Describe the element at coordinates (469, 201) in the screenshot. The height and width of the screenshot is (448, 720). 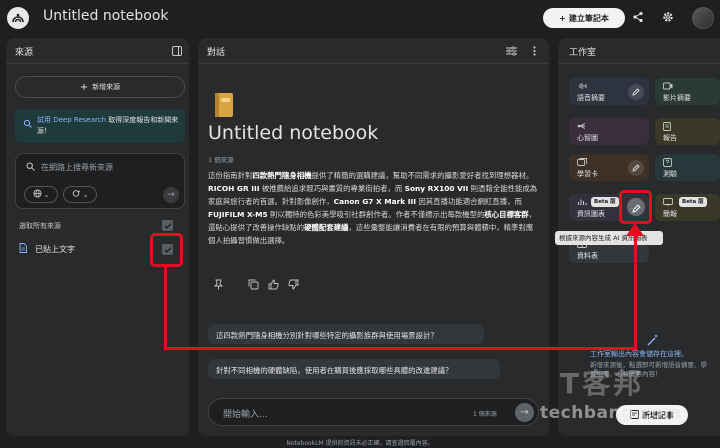
I see `summary-text: 因其直播功能適合網紅直播，而` at that location.